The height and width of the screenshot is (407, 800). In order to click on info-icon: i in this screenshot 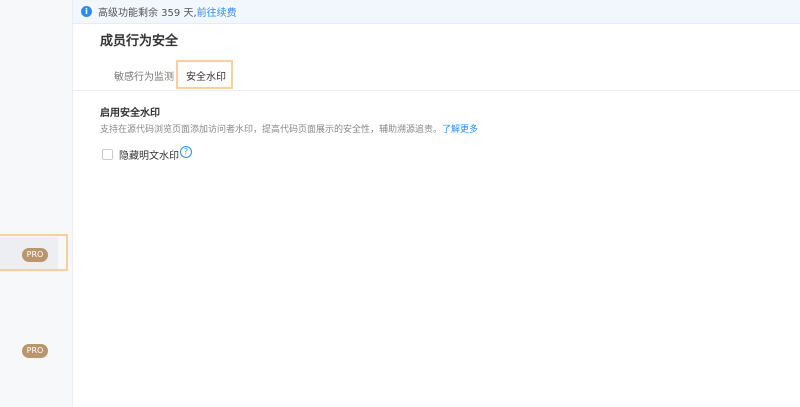, I will do `click(86, 11)`.